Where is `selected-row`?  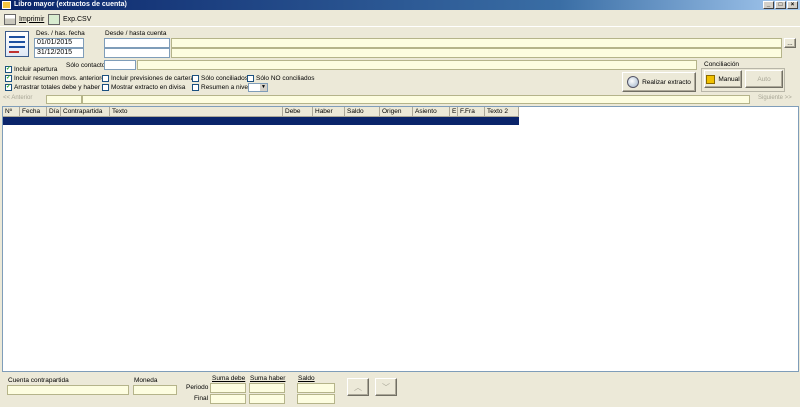 selected-row is located at coordinates (261, 121).